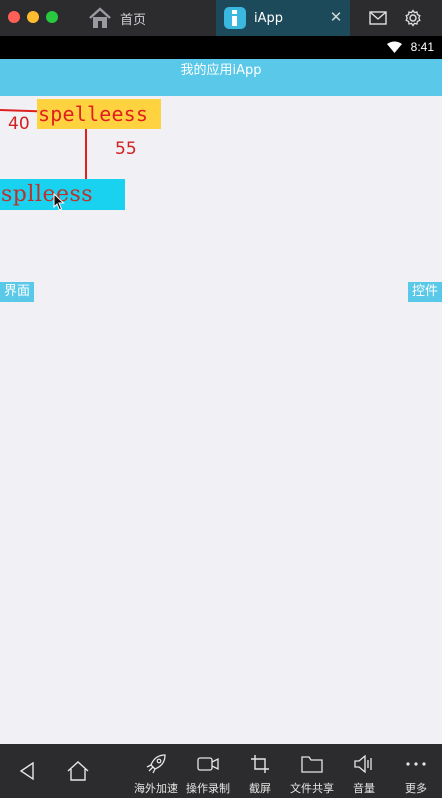 The width and height of the screenshot is (442, 798). Describe the element at coordinates (260, 788) in the screenshot. I see `screenshot-label: 截屏` at that location.